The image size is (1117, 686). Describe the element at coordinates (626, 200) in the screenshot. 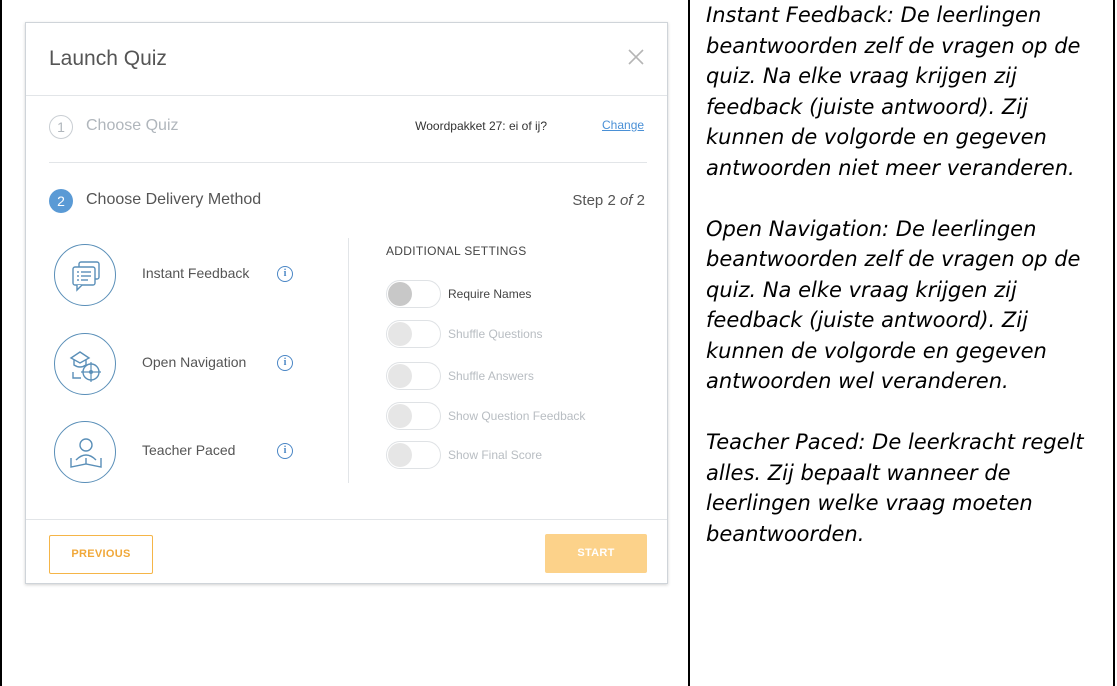

I see `step-counter-of: of` at that location.